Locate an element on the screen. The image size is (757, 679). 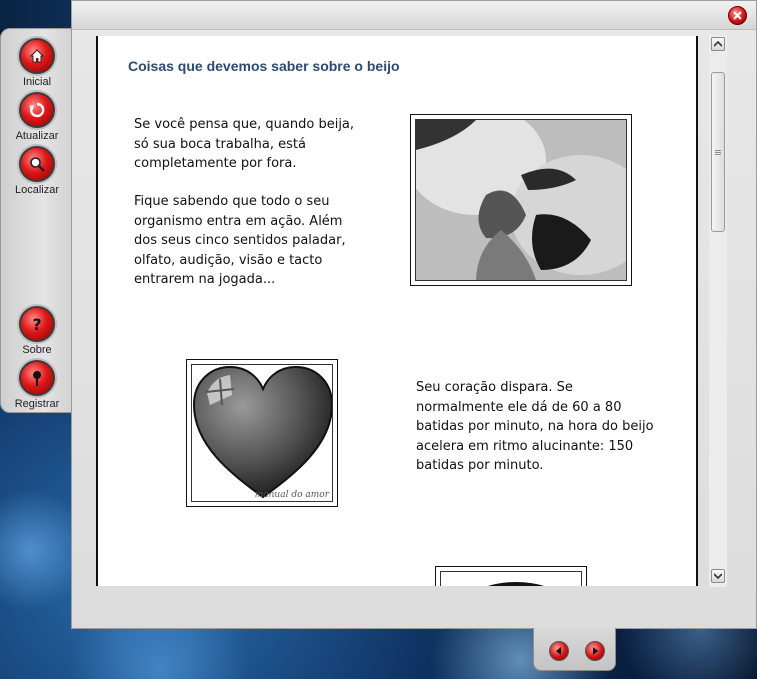
kiss-photo is located at coordinates (521, 200).